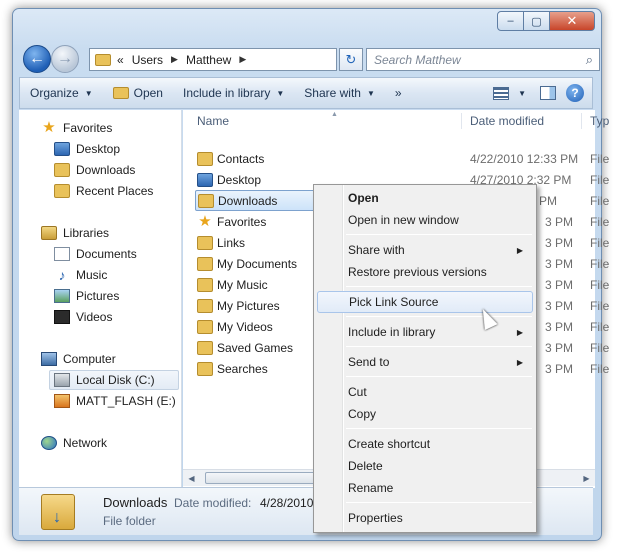 The height and width of the screenshot is (559, 621). Describe the element at coordinates (74, 443) in the screenshot. I see `sidebar-item-network: Network` at that location.